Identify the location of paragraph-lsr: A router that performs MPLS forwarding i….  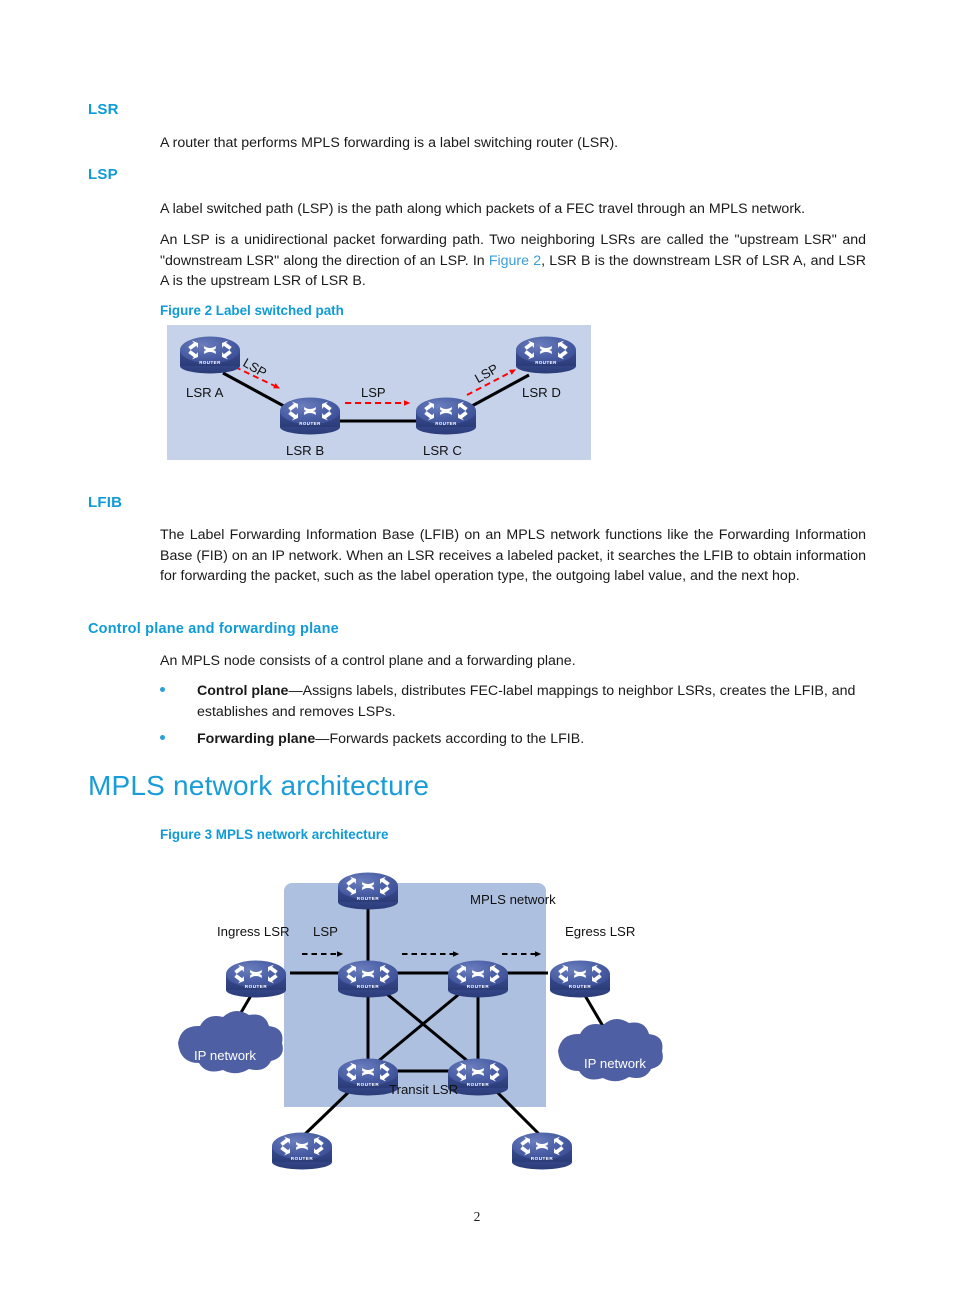
(389, 143).